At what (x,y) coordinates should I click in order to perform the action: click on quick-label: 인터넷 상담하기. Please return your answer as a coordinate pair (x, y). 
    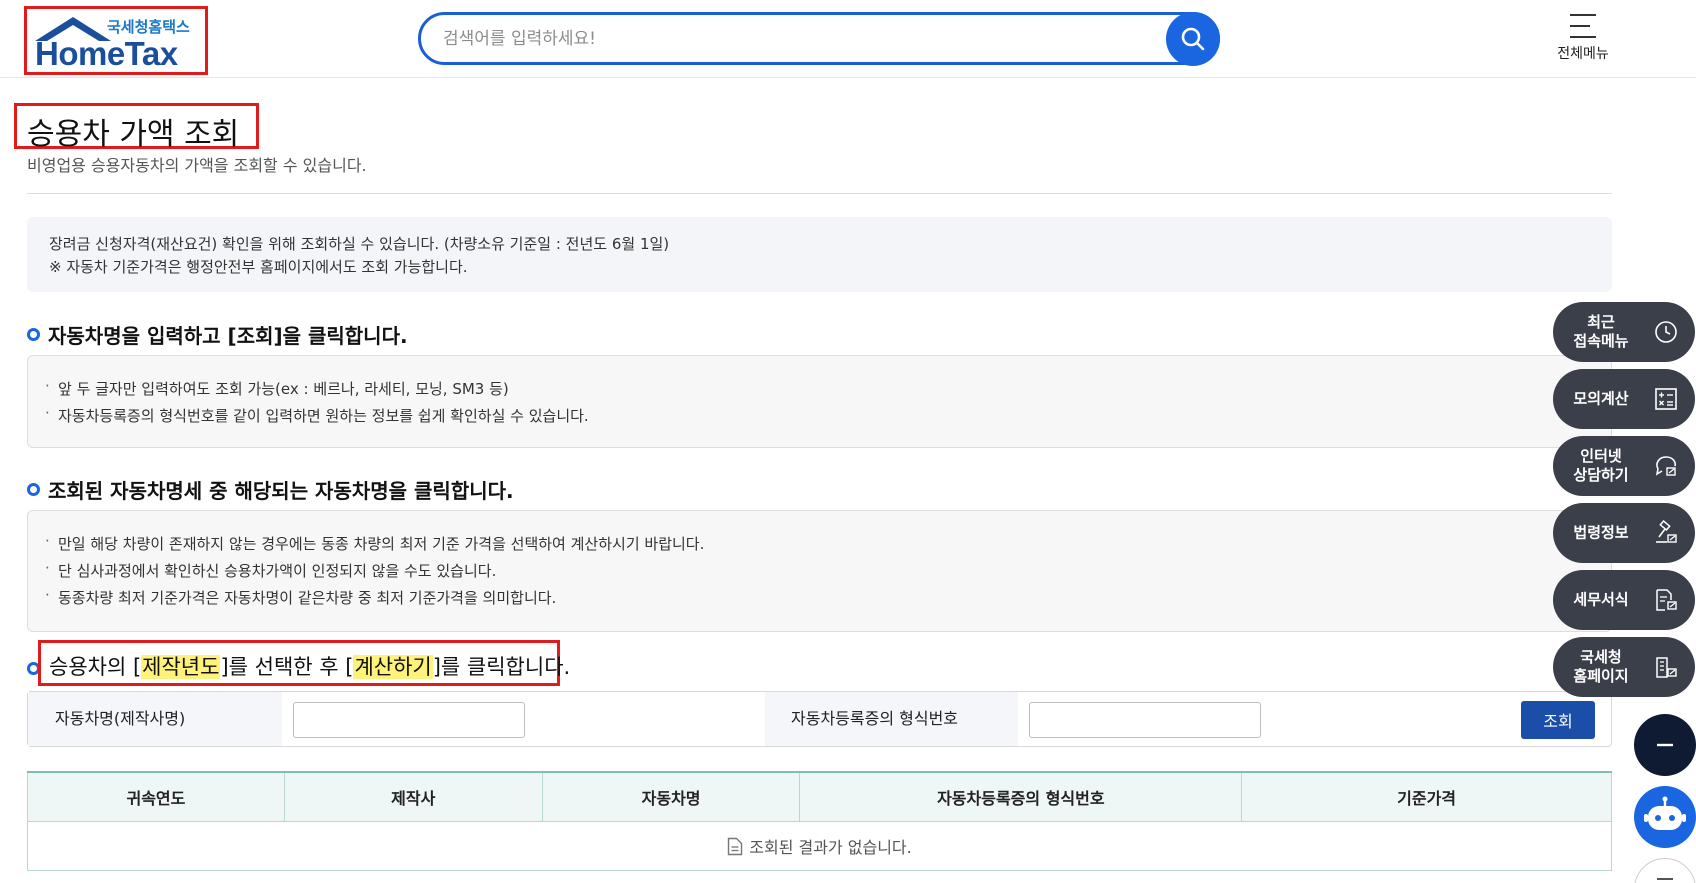
    Looking at the image, I should click on (1601, 466).